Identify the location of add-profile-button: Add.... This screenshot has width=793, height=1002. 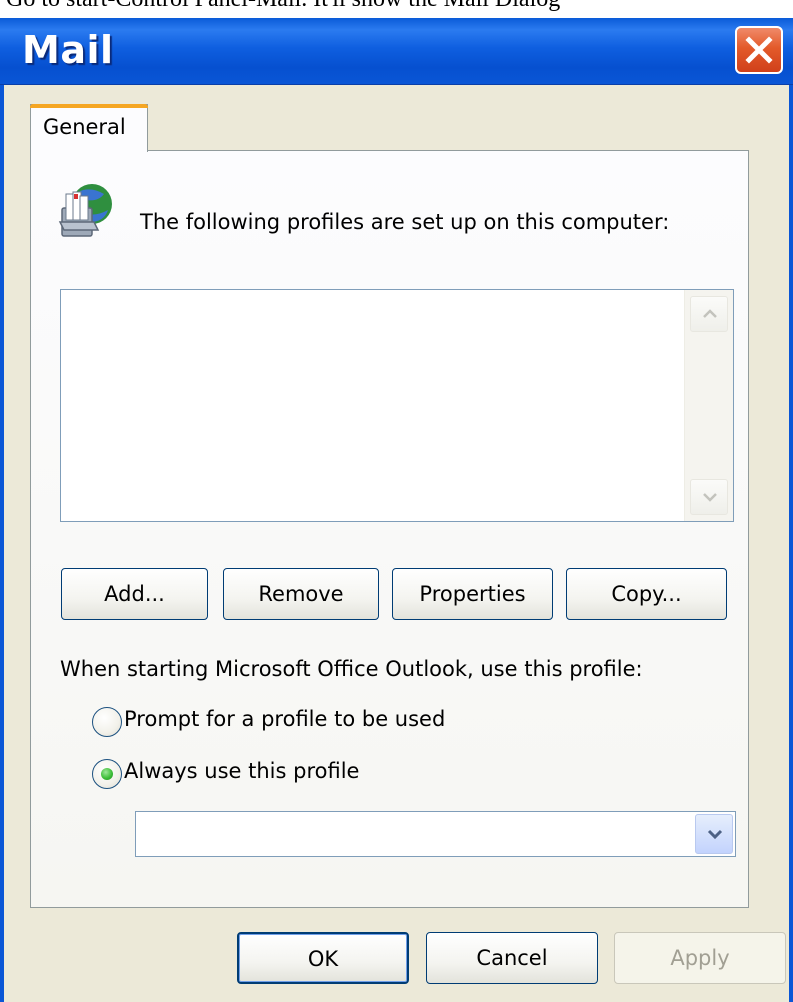
(134, 594).